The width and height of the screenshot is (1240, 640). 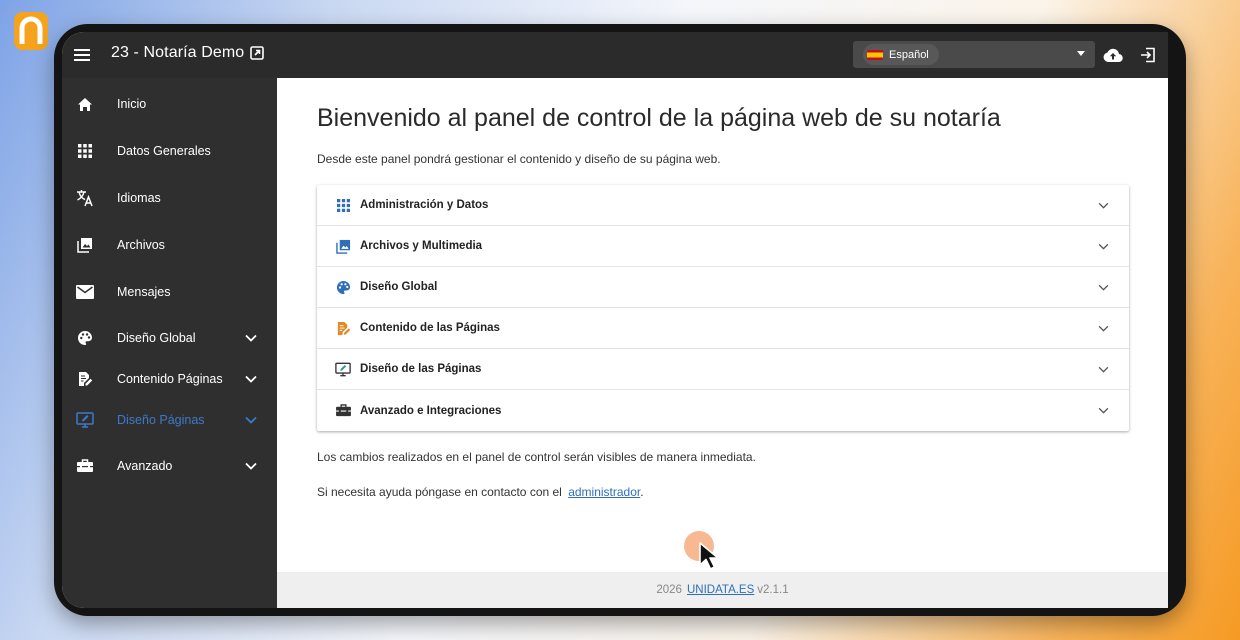 I want to click on language-label: Español, so click(x=909, y=54).